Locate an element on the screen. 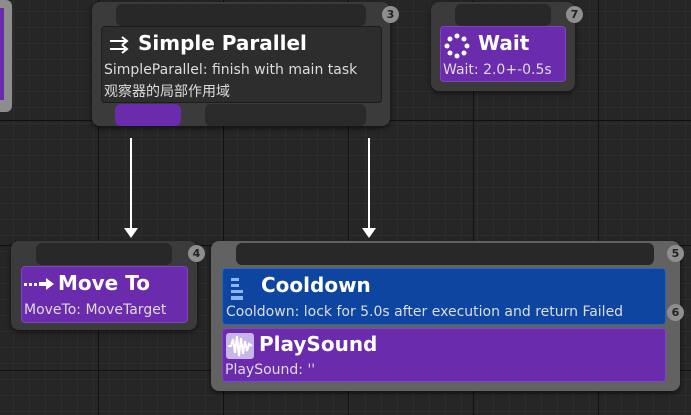  execution-order-badge: 5 is located at coordinates (675, 253).